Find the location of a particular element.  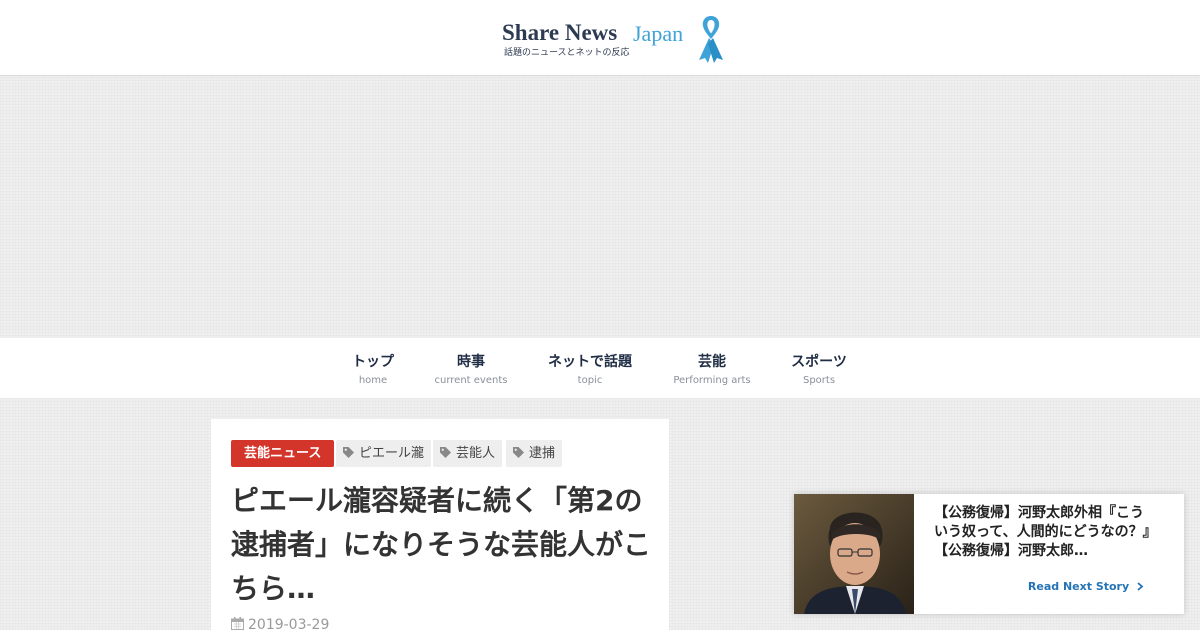

tag-label: ピエール瀧 is located at coordinates (392, 453).